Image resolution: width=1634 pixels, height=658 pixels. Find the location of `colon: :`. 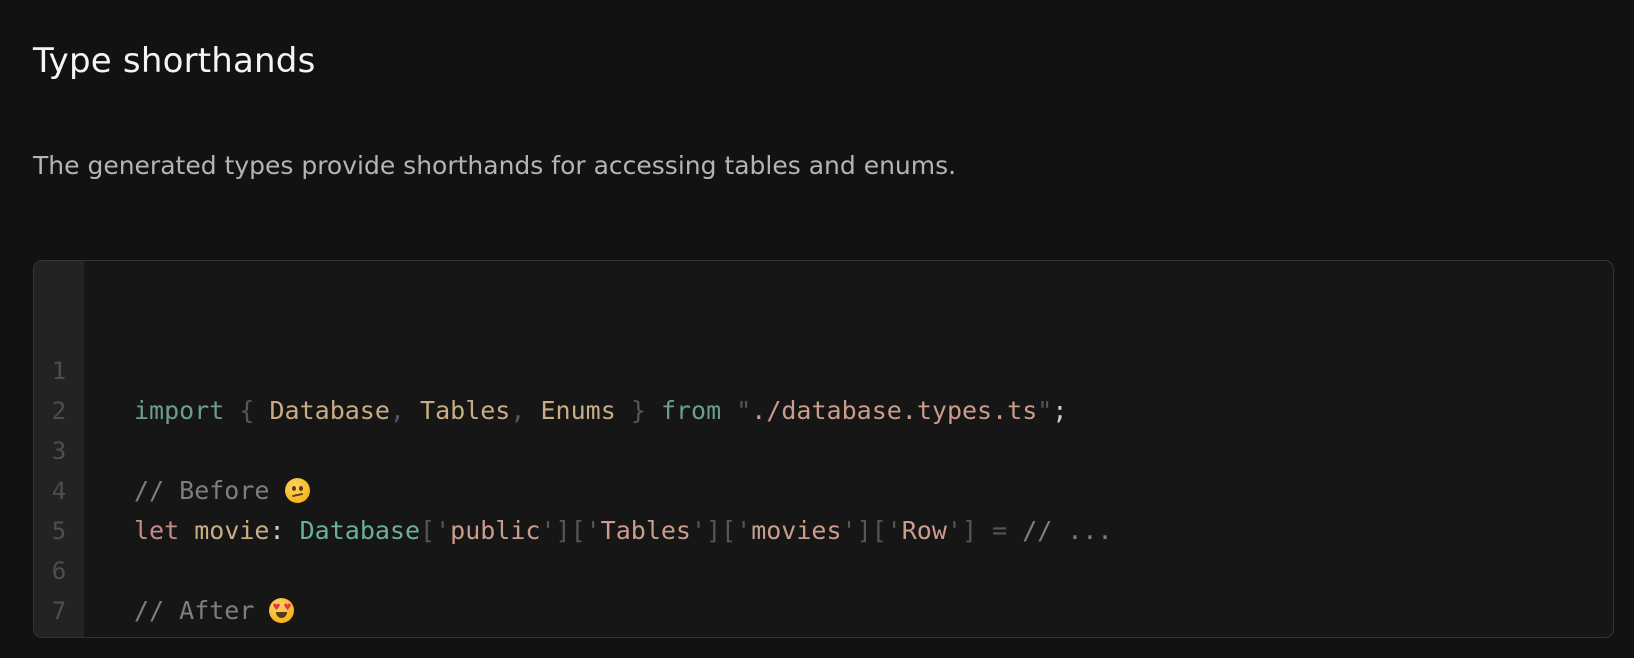

colon: : is located at coordinates (276, 636).